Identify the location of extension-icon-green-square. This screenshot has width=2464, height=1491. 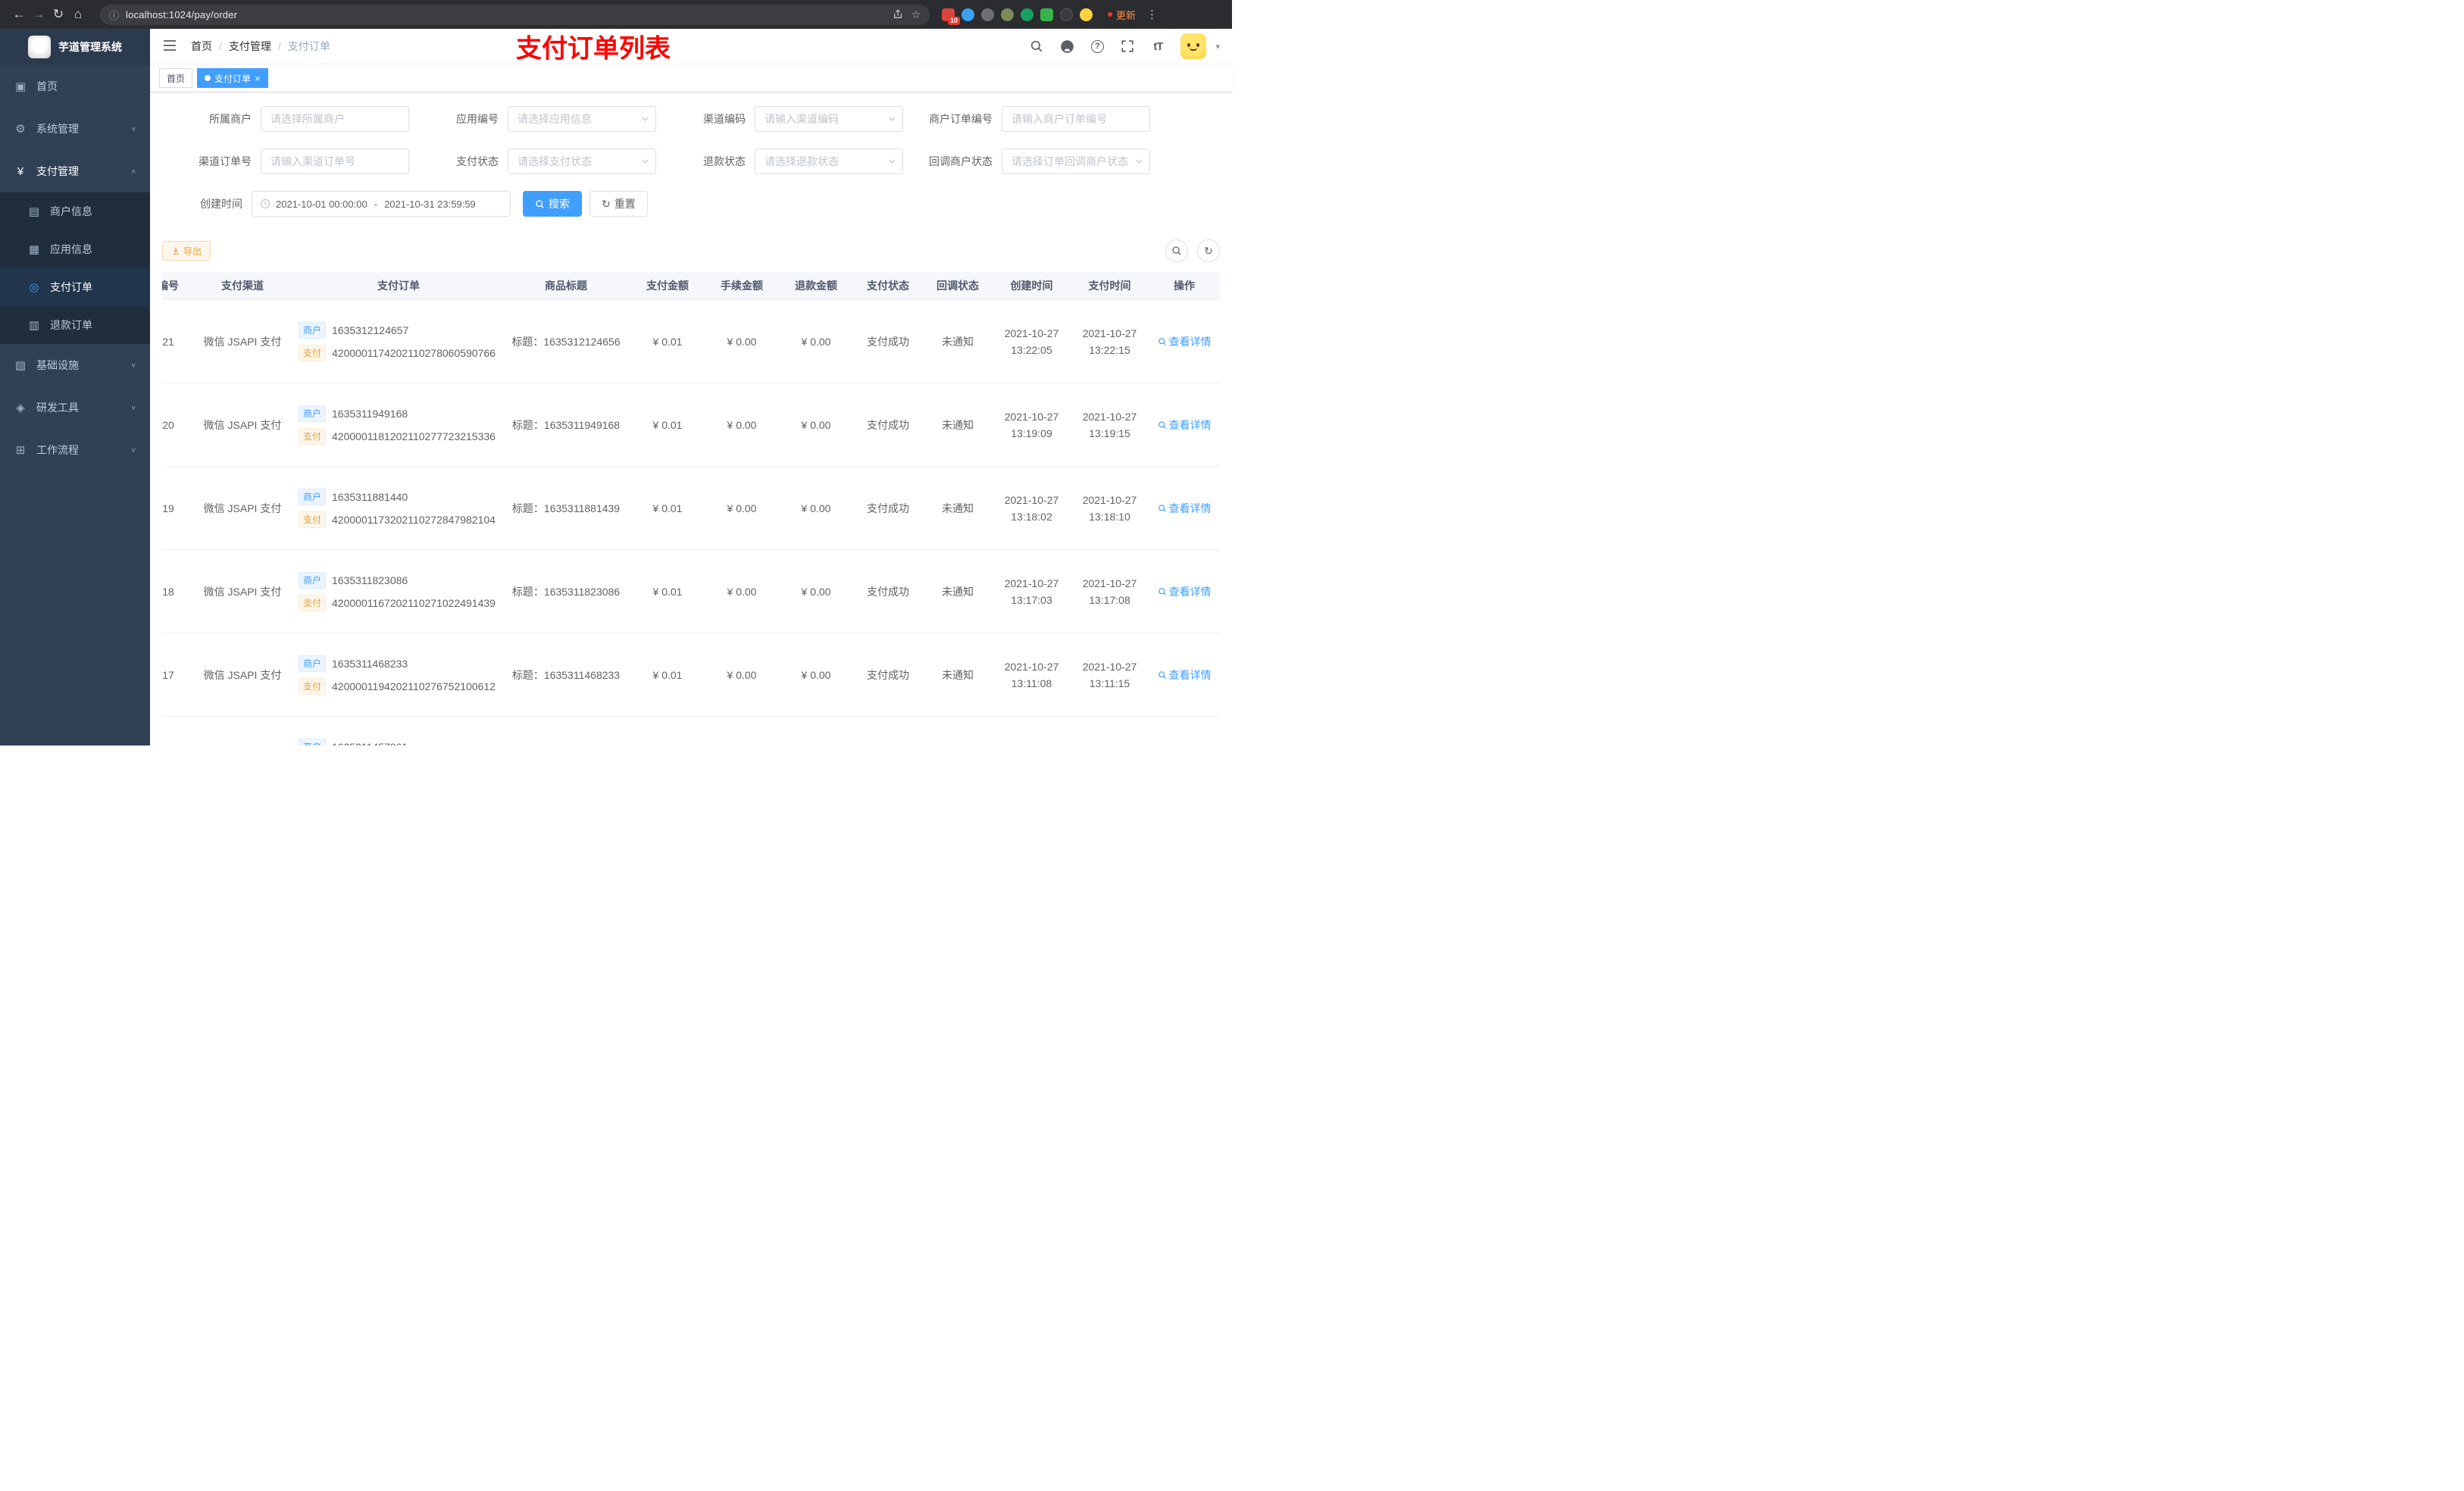
(1046, 14).